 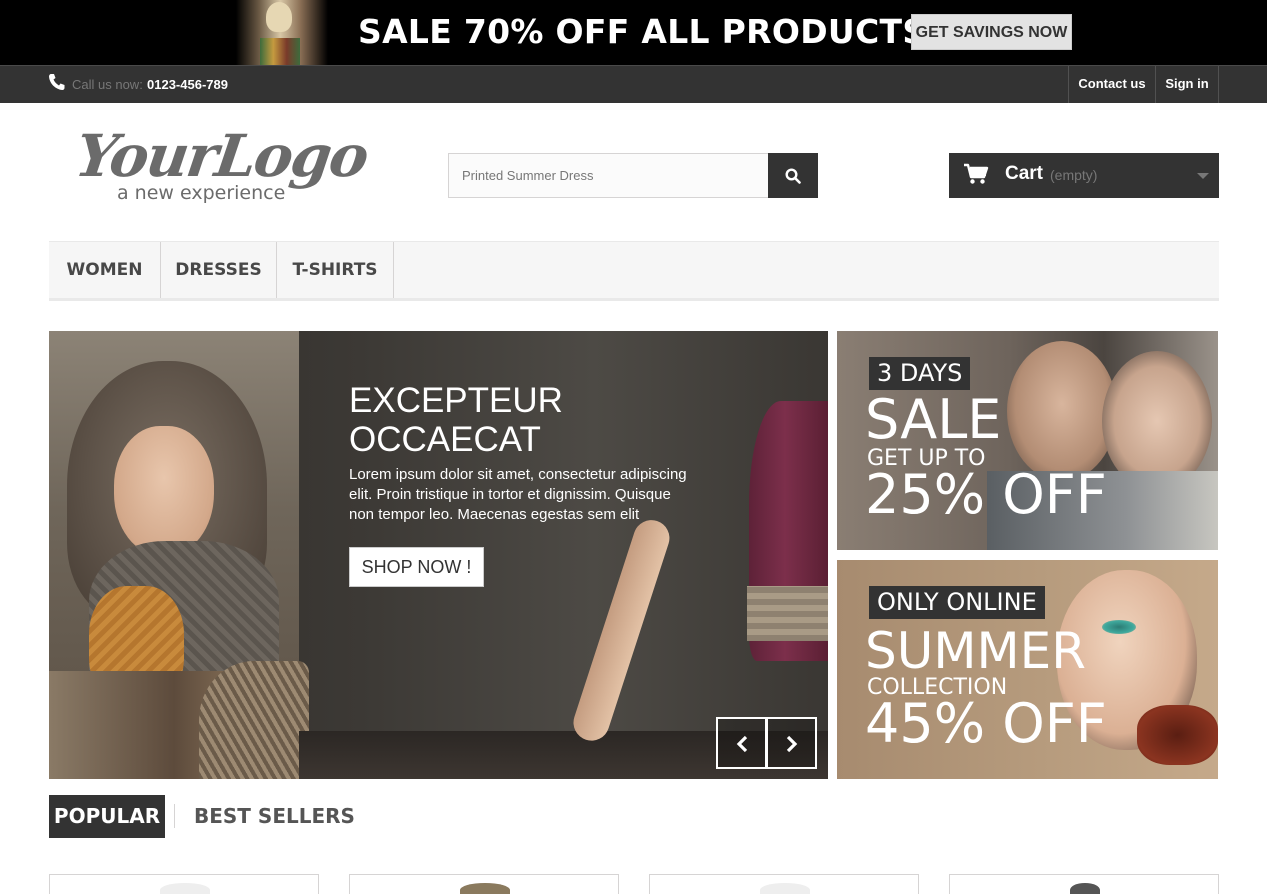 I want to click on logo-tagline: a new experience, so click(x=201, y=193).